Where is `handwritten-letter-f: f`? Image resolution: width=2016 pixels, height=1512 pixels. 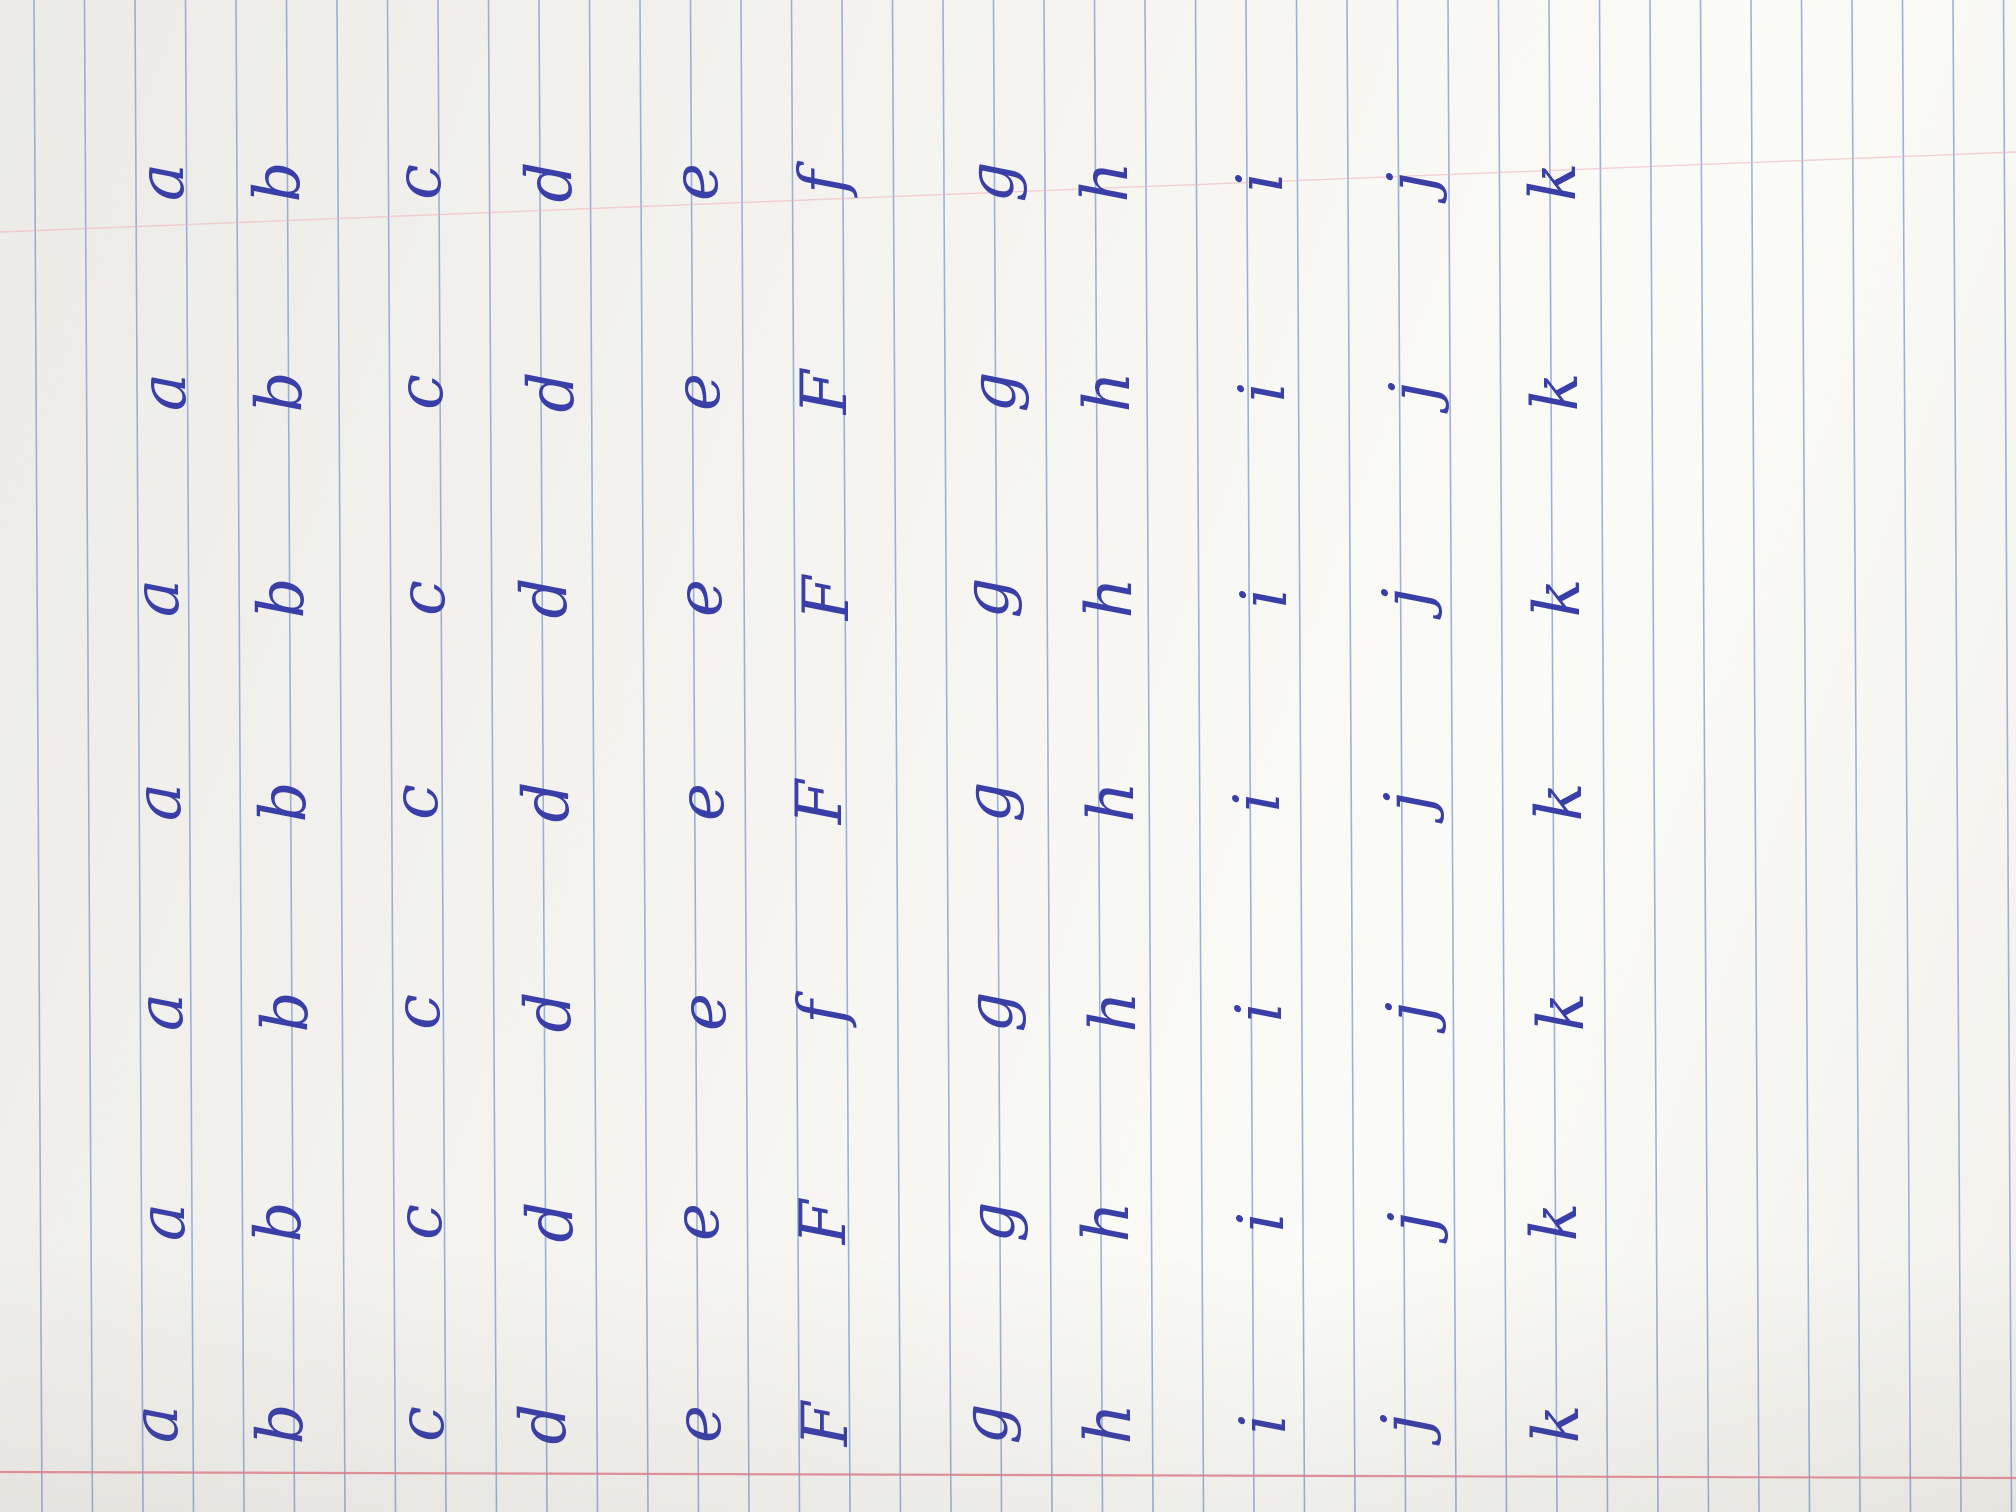
handwritten-letter-f: f is located at coordinates (823, 179).